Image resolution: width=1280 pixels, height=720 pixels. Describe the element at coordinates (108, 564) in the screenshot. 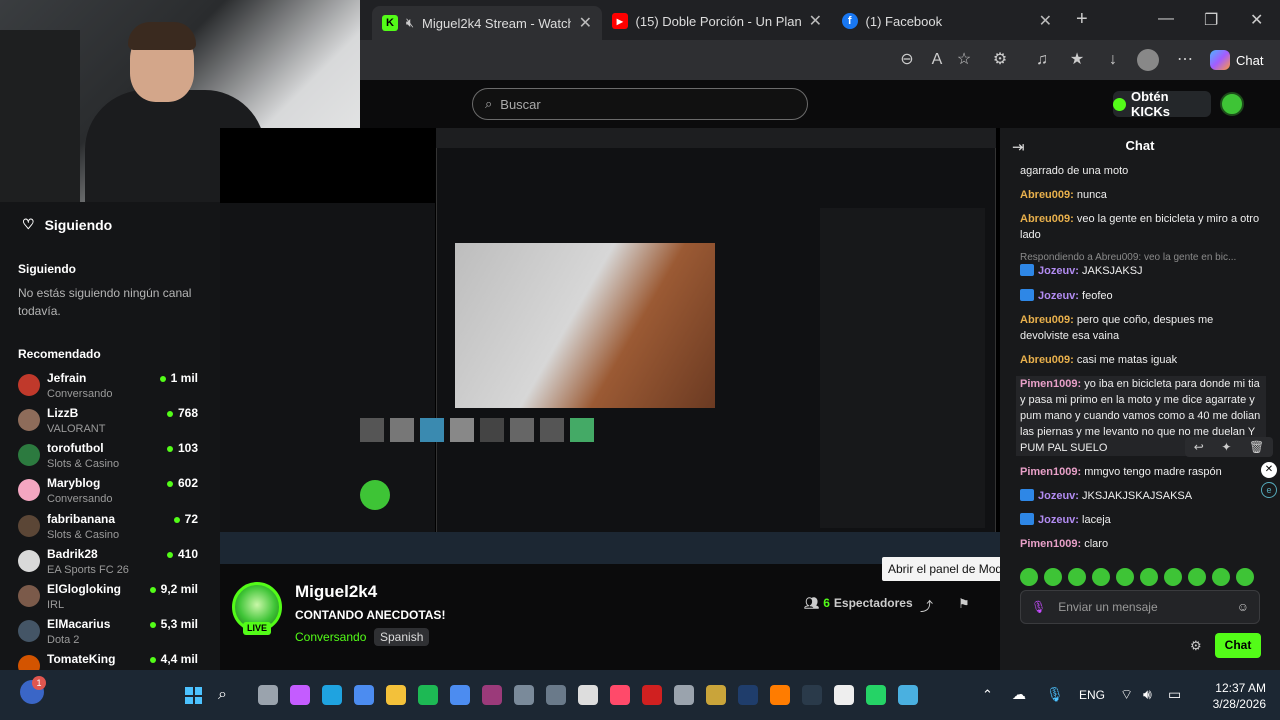

I see `sidebar-channel: Badrik28 EA Sports FC 26 410` at that location.